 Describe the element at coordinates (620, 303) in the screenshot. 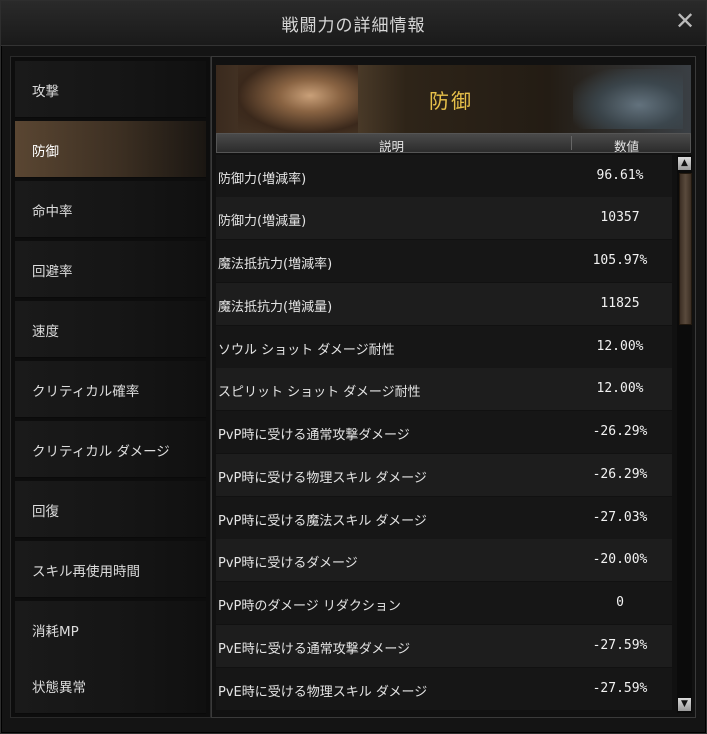

I see `row-value: 11825` at that location.